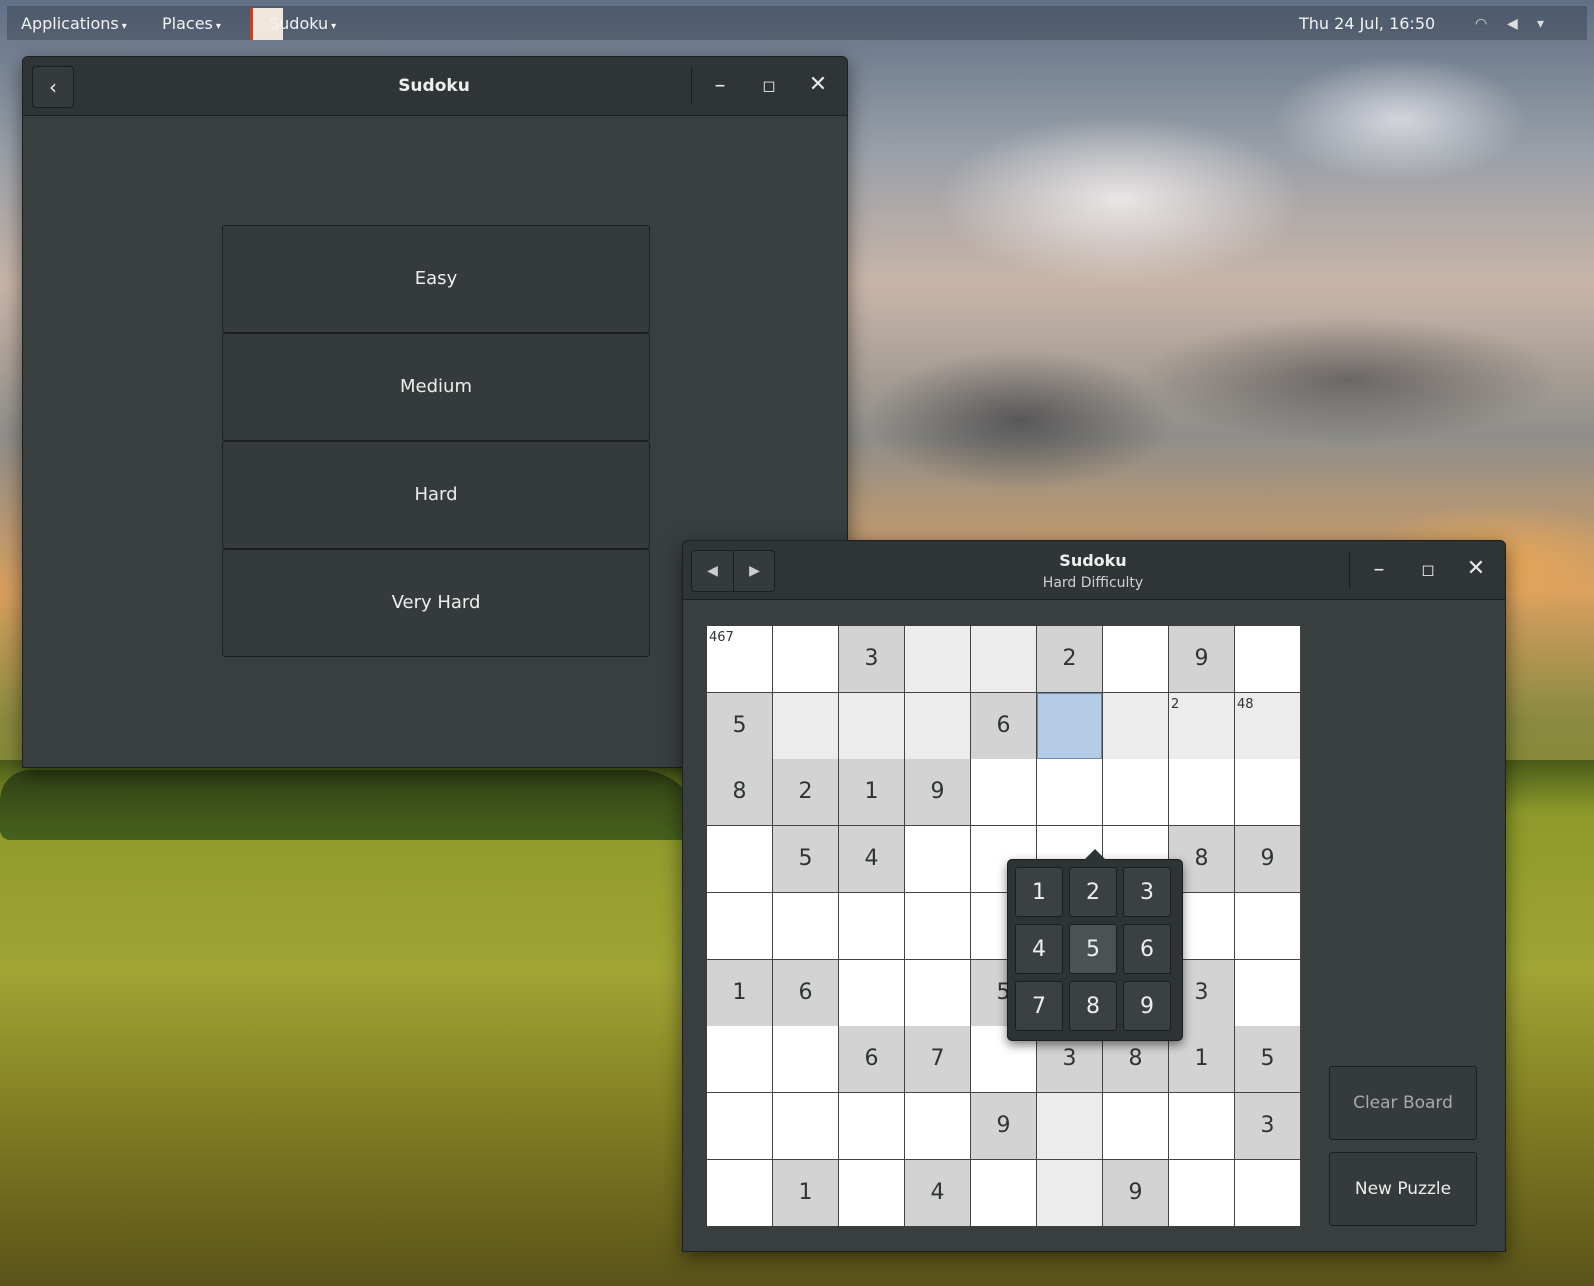 The height and width of the screenshot is (1286, 1594). Describe the element at coordinates (1003, 792) in the screenshot. I see `board-cell-r3c5` at that location.